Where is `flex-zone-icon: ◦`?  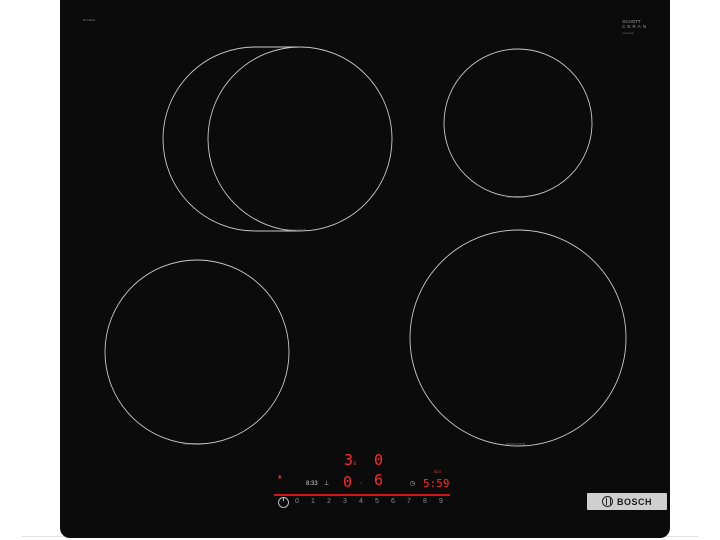 flex-zone-icon: ◦ is located at coordinates (361, 484).